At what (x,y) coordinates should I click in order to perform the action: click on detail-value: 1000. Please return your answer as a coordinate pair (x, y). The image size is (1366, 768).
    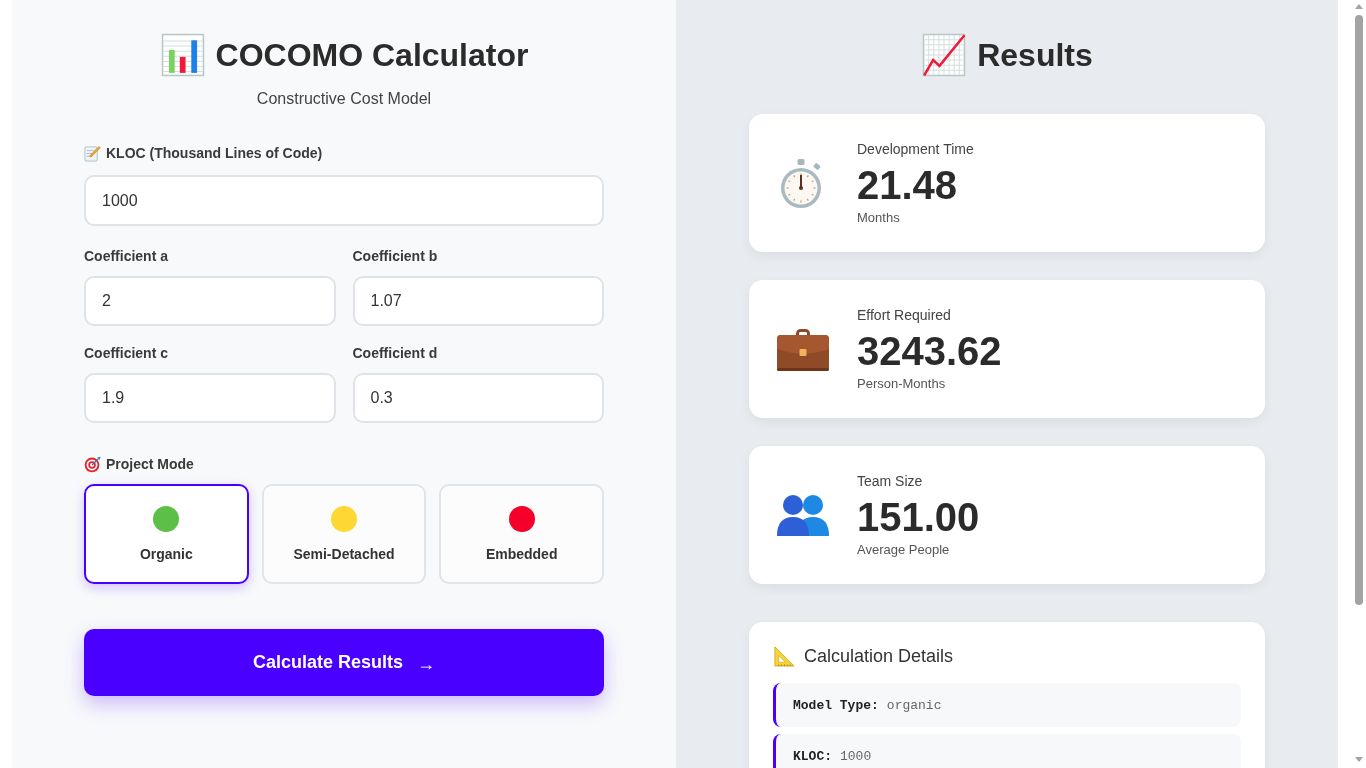
    Looking at the image, I should click on (856, 756).